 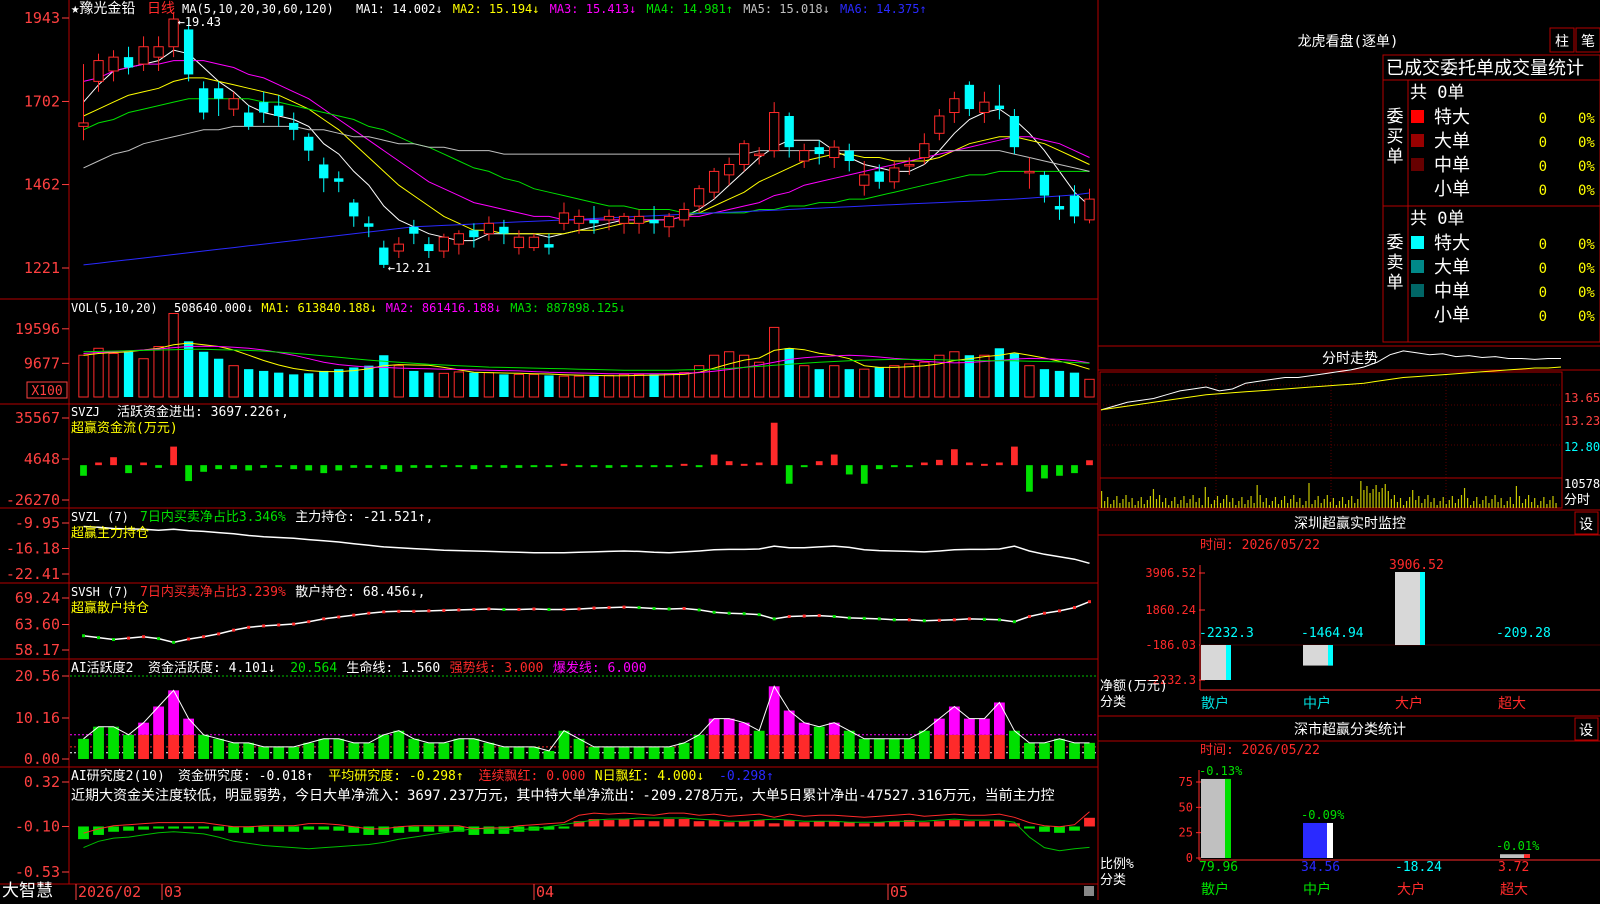 I want to click on period-label: 日线, so click(x=161, y=9).